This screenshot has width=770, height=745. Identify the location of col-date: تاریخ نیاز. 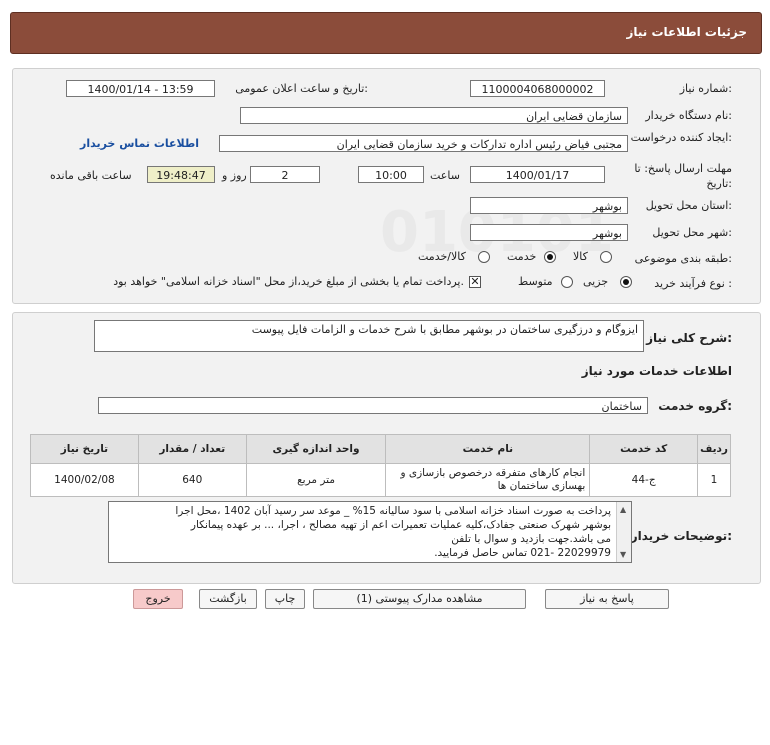
(84, 449).